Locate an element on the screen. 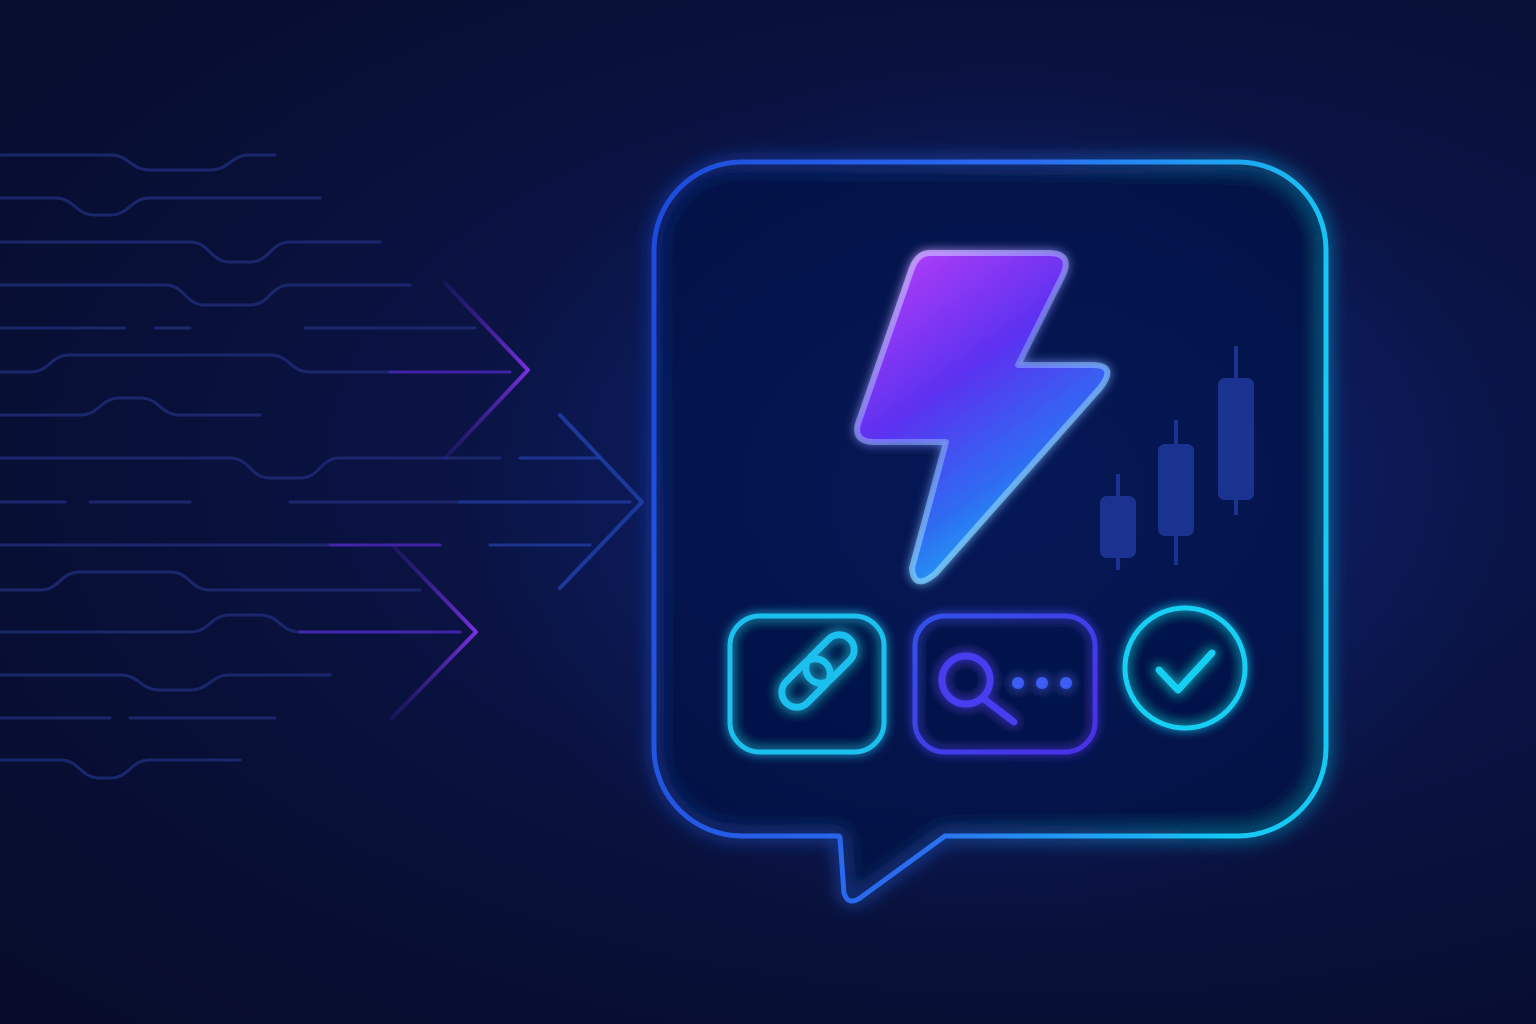 The width and height of the screenshot is (1536, 1024). link-button is located at coordinates (807, 684).